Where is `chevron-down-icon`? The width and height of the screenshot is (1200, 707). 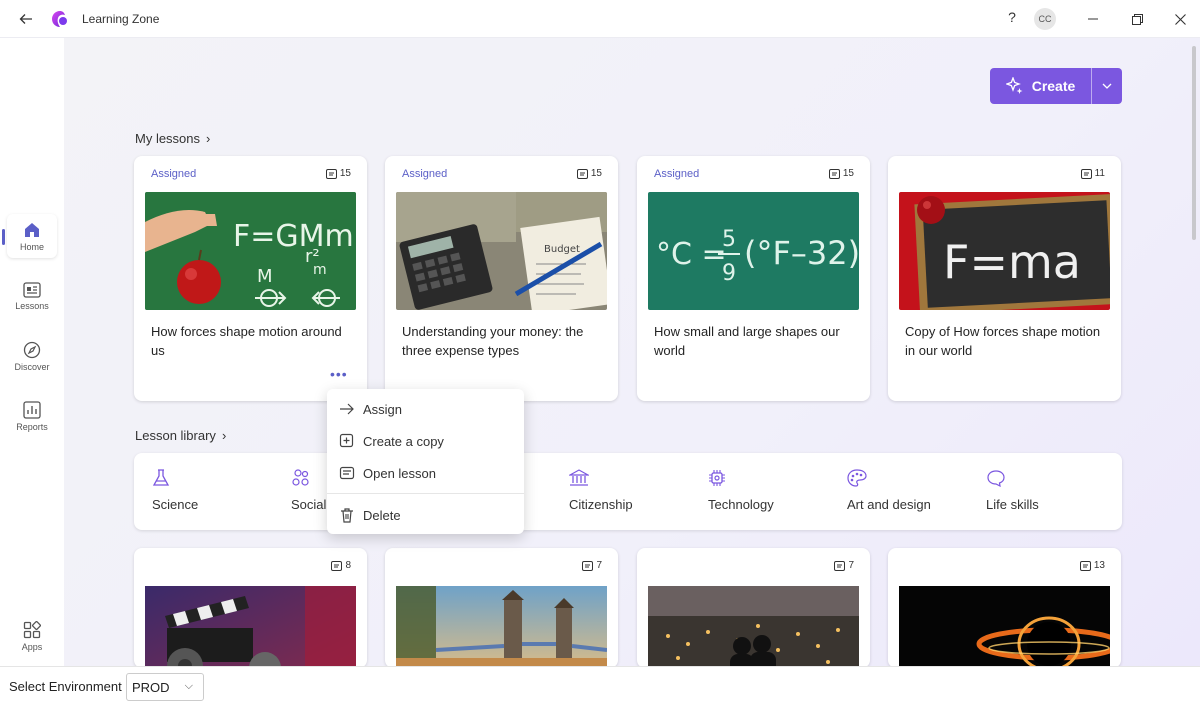
chevron-down-icon is located at coordinates (1107, 86).